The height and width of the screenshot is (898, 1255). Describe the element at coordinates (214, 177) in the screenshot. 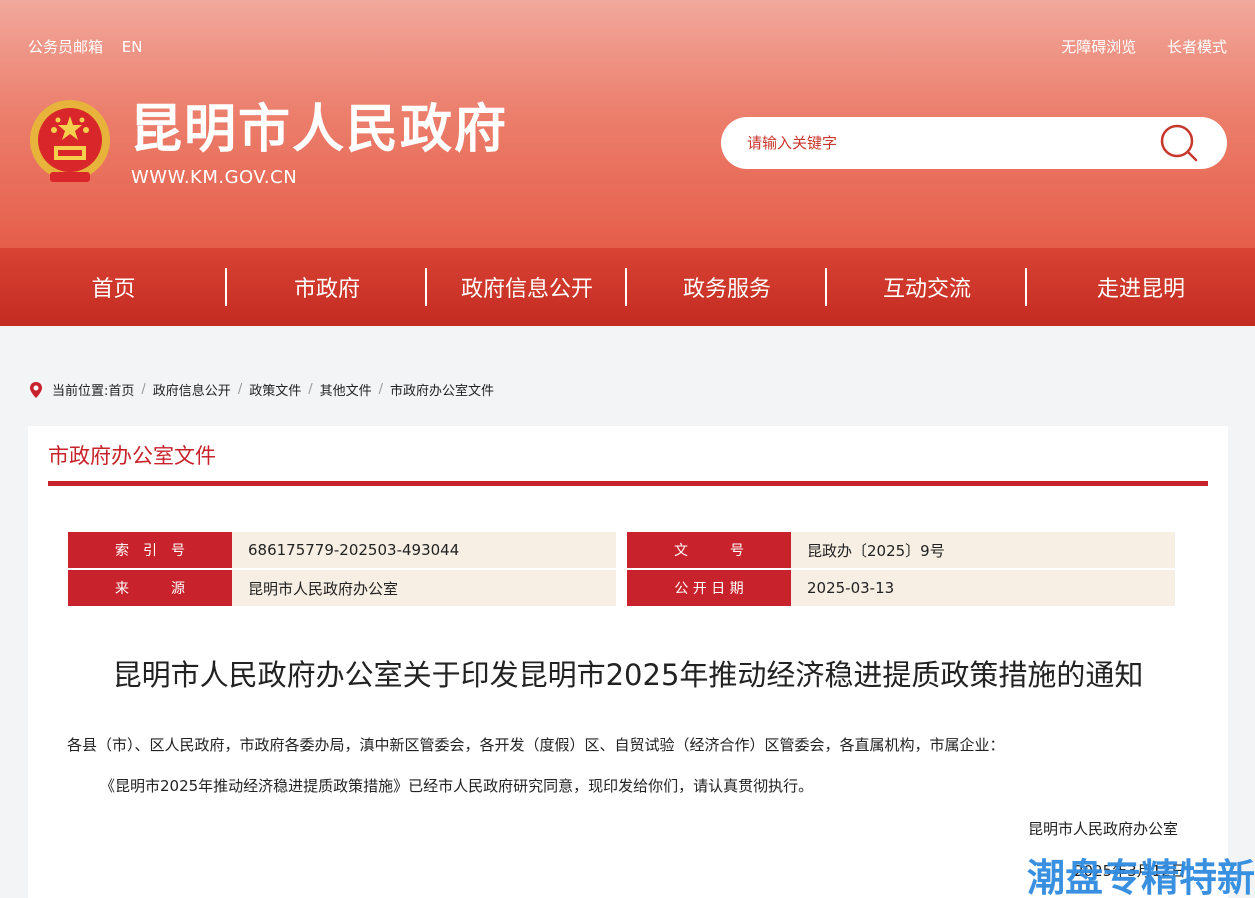

I see `site-url: WWW.KM.GOV.CN` at that location.